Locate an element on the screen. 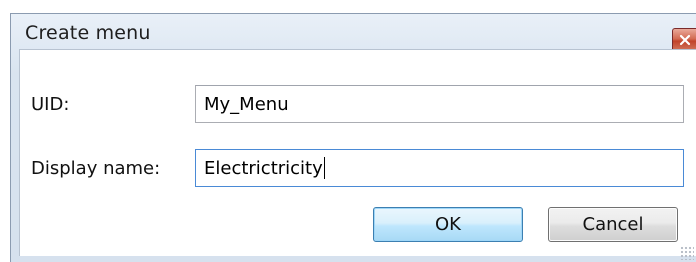 The image size is (696, 262). ok-button: OK is located at coordinates (448, 224).